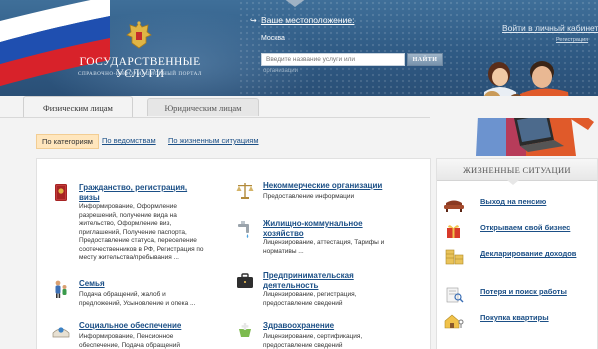 The image size is (598, 349). What do you see at coordinates (55, 43) in the screenshot?
I see `russian-flag-icon` at bounding box center [55, 43].